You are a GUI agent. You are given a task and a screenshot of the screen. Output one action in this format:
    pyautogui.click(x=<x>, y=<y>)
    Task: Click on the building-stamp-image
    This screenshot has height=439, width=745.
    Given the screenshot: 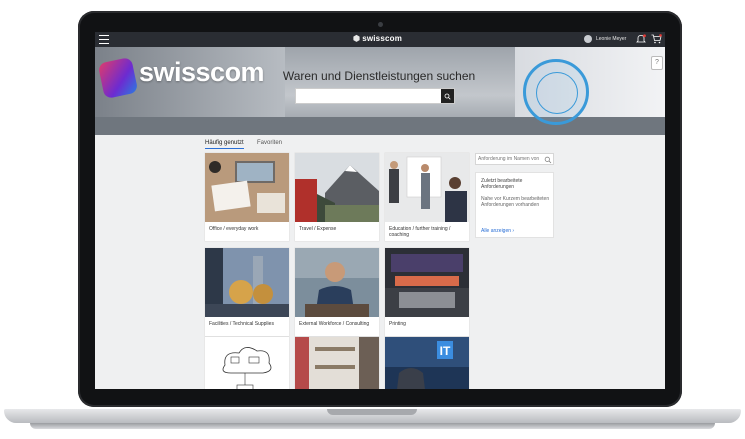 What is the action you would take?
    pyautogui.click(x=556, y=92)
    